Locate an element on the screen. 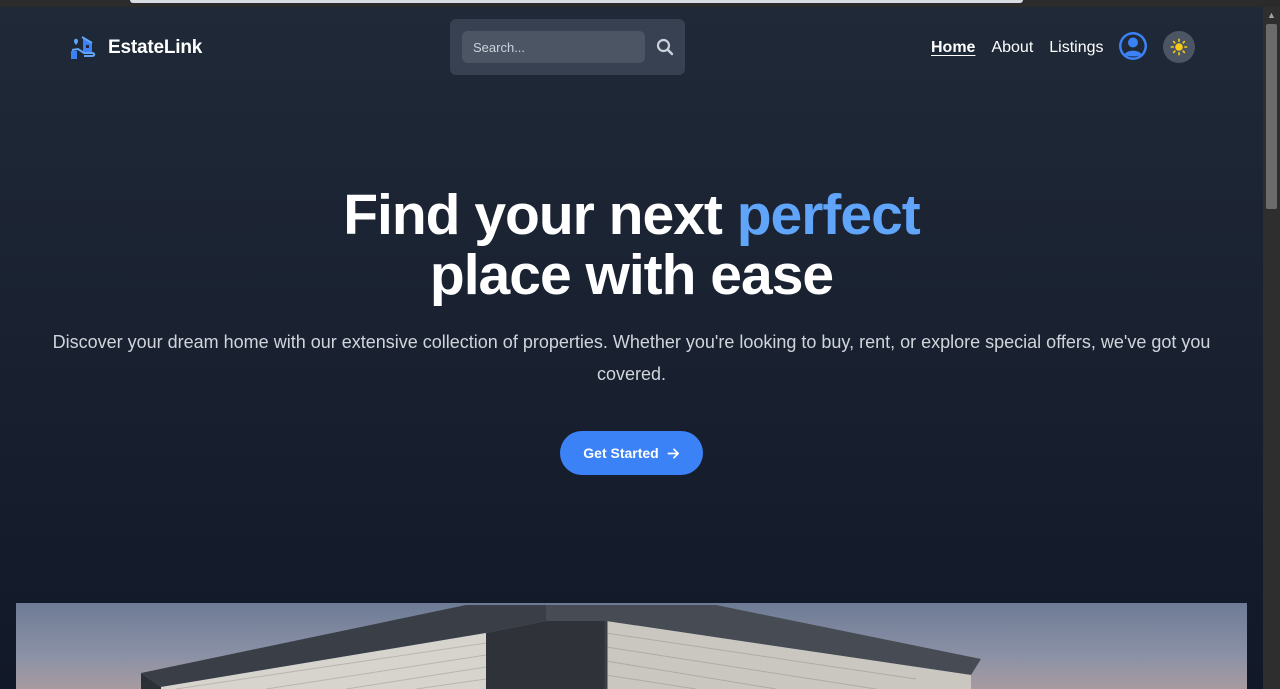 The image size is (1280, 689). search-input is located at coordinates (553, 47).